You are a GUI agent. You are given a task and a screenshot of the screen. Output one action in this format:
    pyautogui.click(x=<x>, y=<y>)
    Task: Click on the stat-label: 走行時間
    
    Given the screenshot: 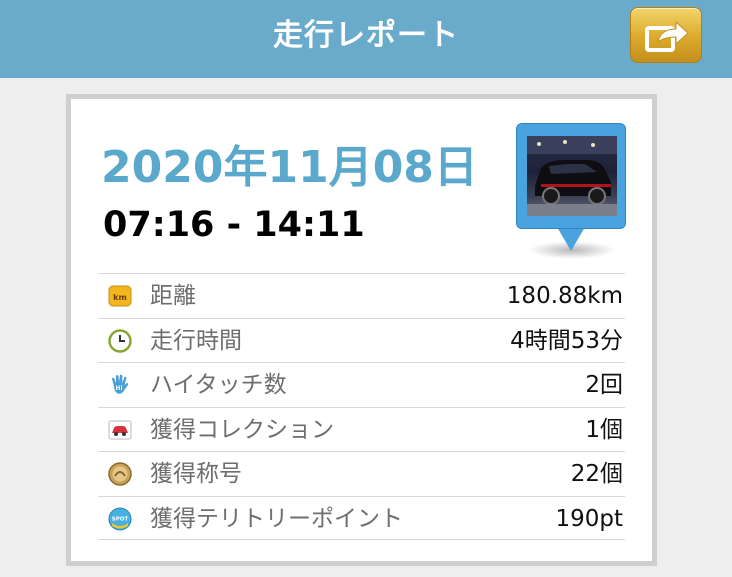 What is the action you would take?
    pyautogui.click(x=196, y=340)
    